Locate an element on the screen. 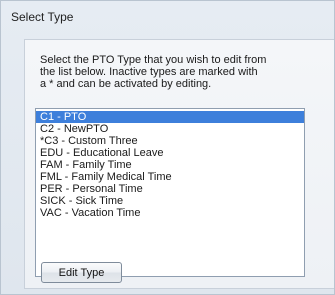 The width and height of the screenshot is (335, 295). dialog-title: Select Type is located at coordinates (42, 17).